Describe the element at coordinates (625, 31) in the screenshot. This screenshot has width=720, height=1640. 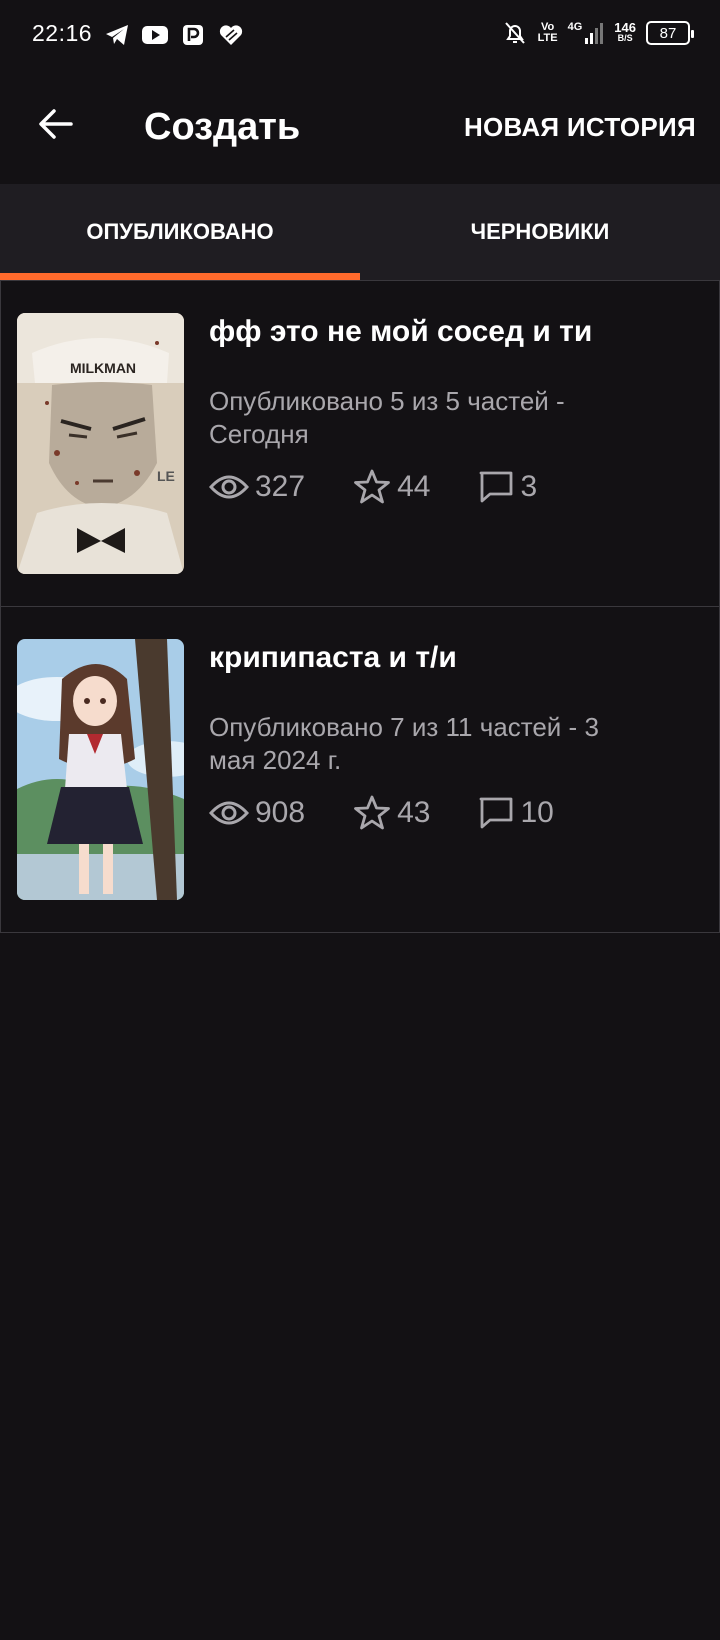
I see `network-speed: 146 B/S` at that location.